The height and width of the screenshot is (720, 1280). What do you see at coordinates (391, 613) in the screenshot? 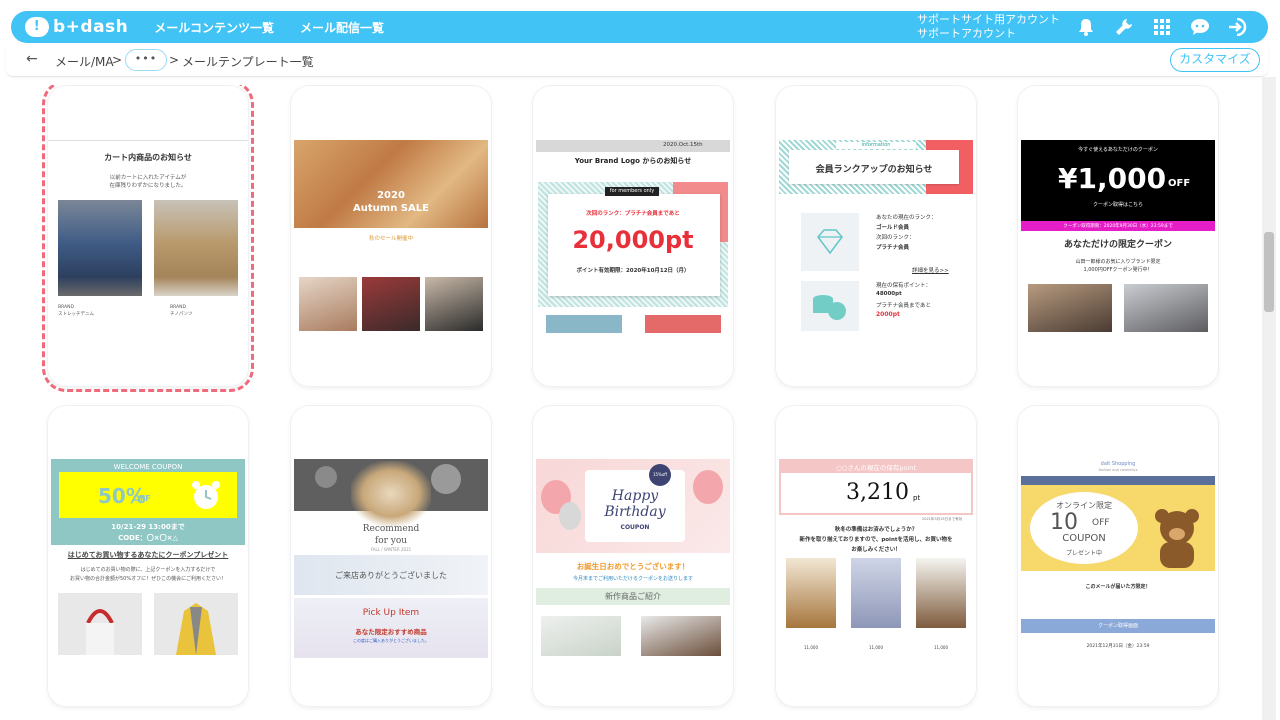
I see `pickup-title: Pick Up Item` at bounding box center [391, 613].